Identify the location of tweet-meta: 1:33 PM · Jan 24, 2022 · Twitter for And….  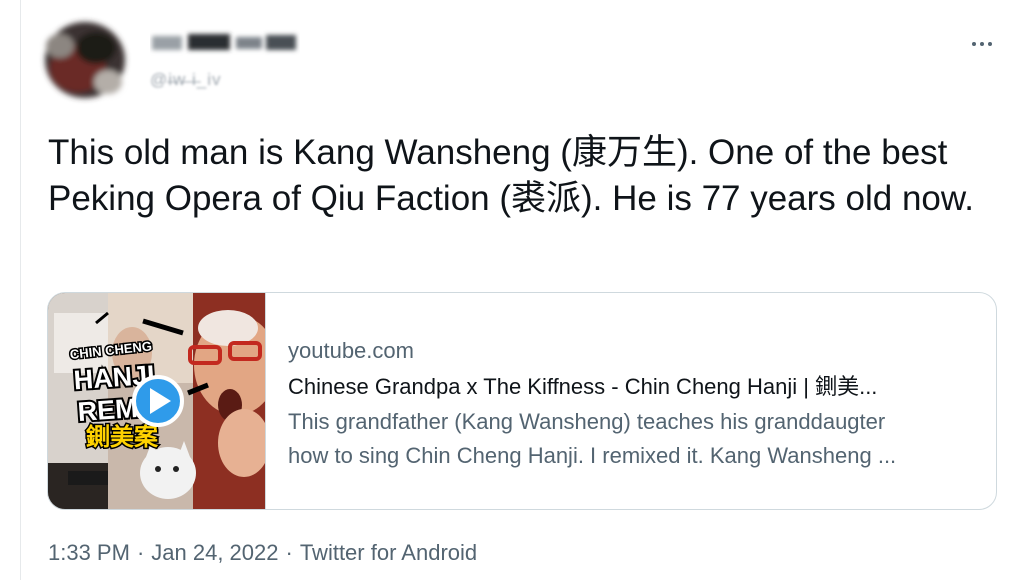
(262, 553).